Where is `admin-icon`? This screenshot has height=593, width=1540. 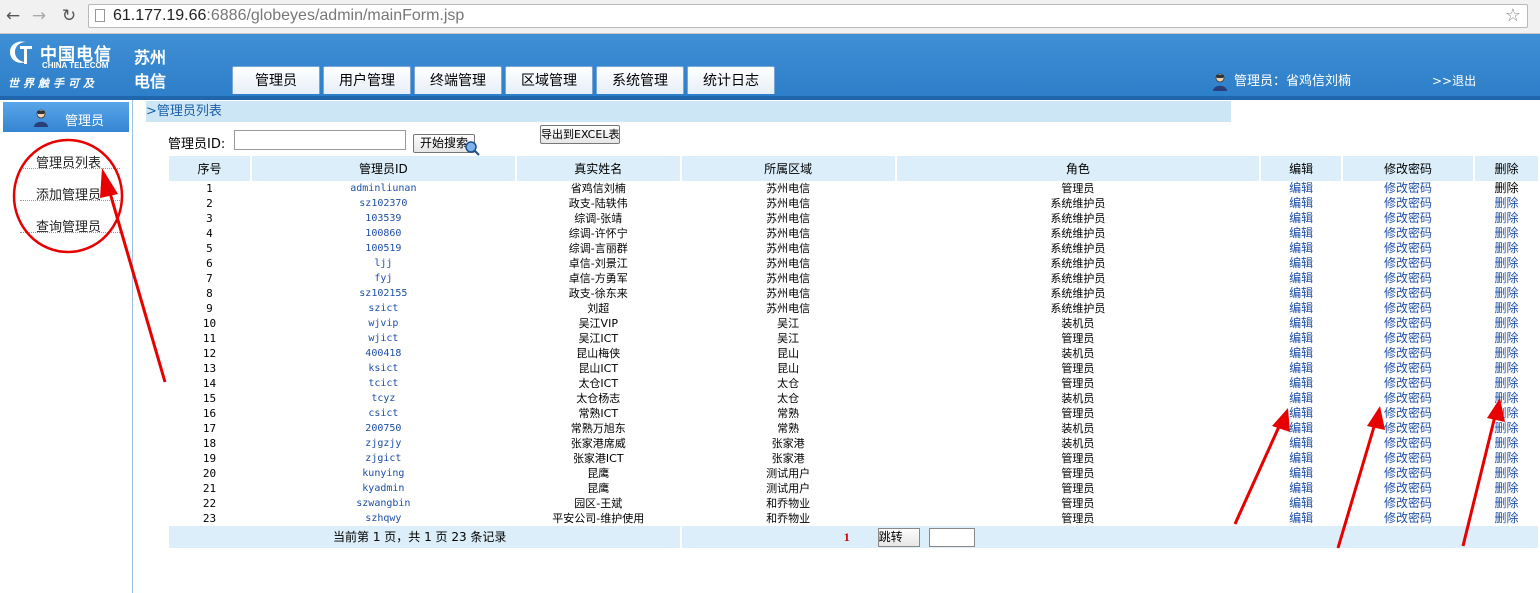 admin-icon is located at coordinates (41, 118).